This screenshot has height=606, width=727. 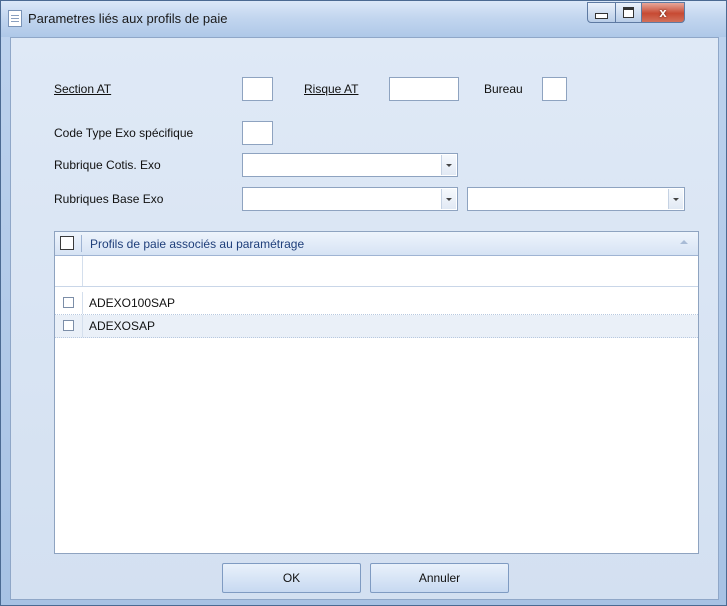 What do you see at coordinates (132, 303) in the screenshot?
I see `row-label: ADEXO100SAP` at bounding box center [132, 303].